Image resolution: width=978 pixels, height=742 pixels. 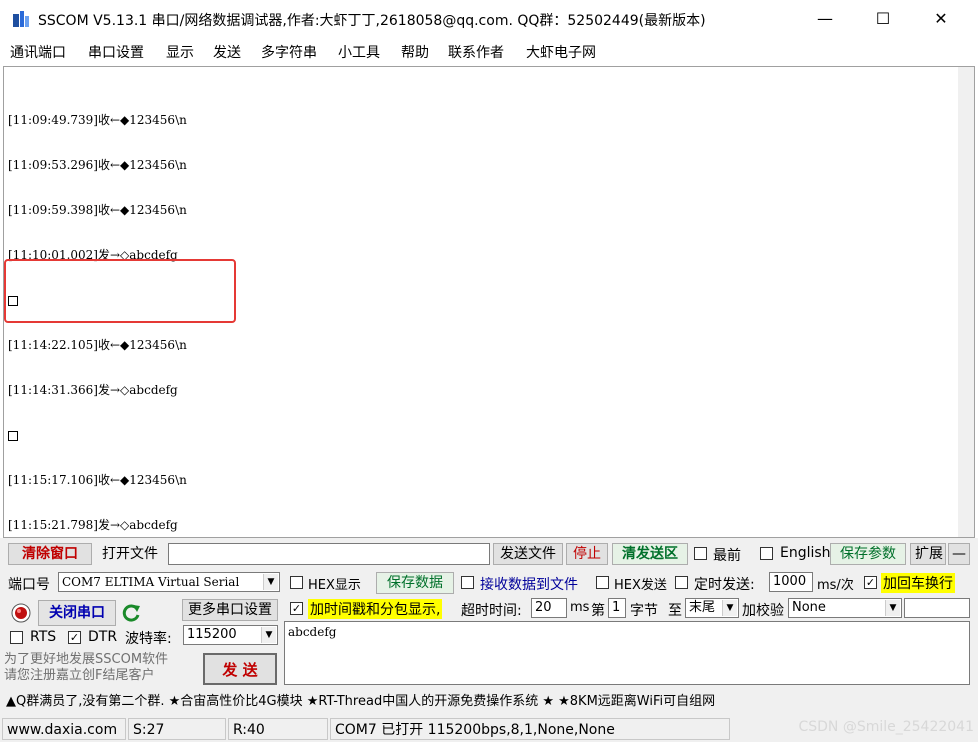 I want to click on checksum-select: None ▼, so click(x=845, y=608).